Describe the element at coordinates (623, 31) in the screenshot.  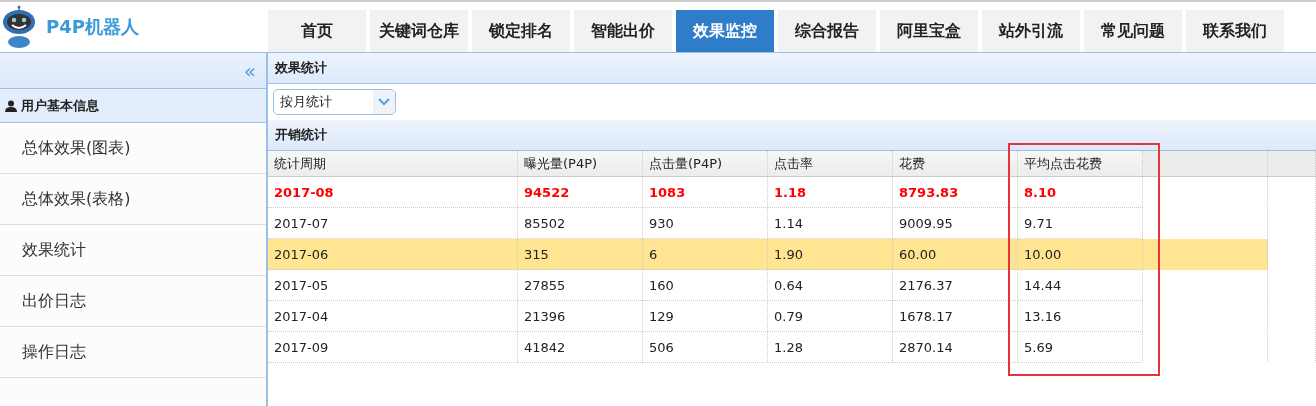
I see `nav-tab: 智能出价` at that location.